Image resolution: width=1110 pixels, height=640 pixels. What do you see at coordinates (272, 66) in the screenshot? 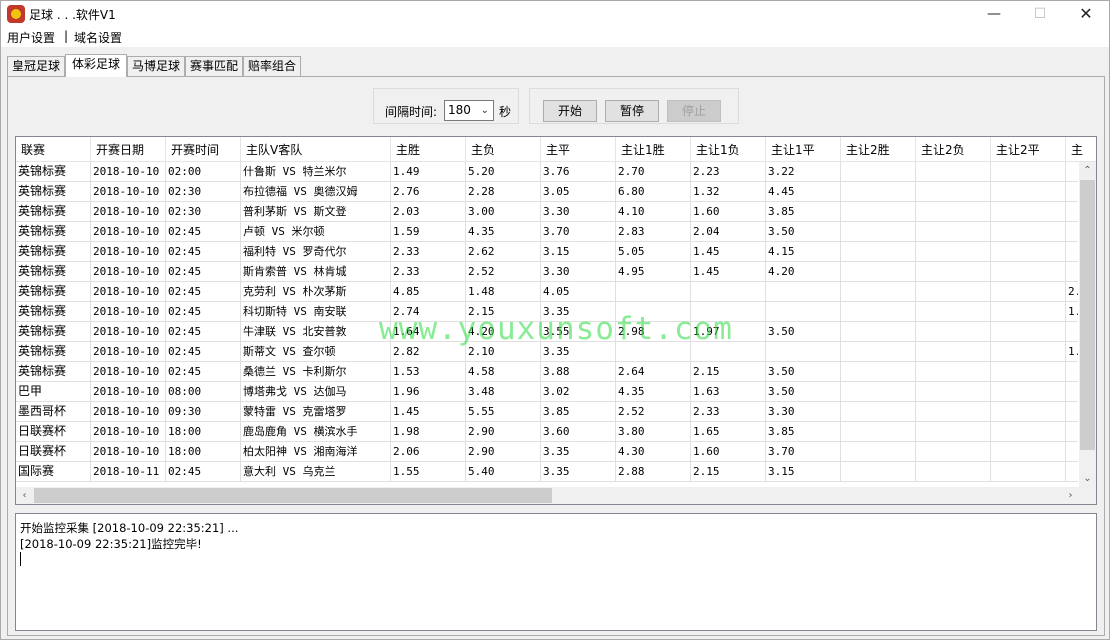
I see `tab-odds-combo: 赔率组合` at bounding box center [272, 66].